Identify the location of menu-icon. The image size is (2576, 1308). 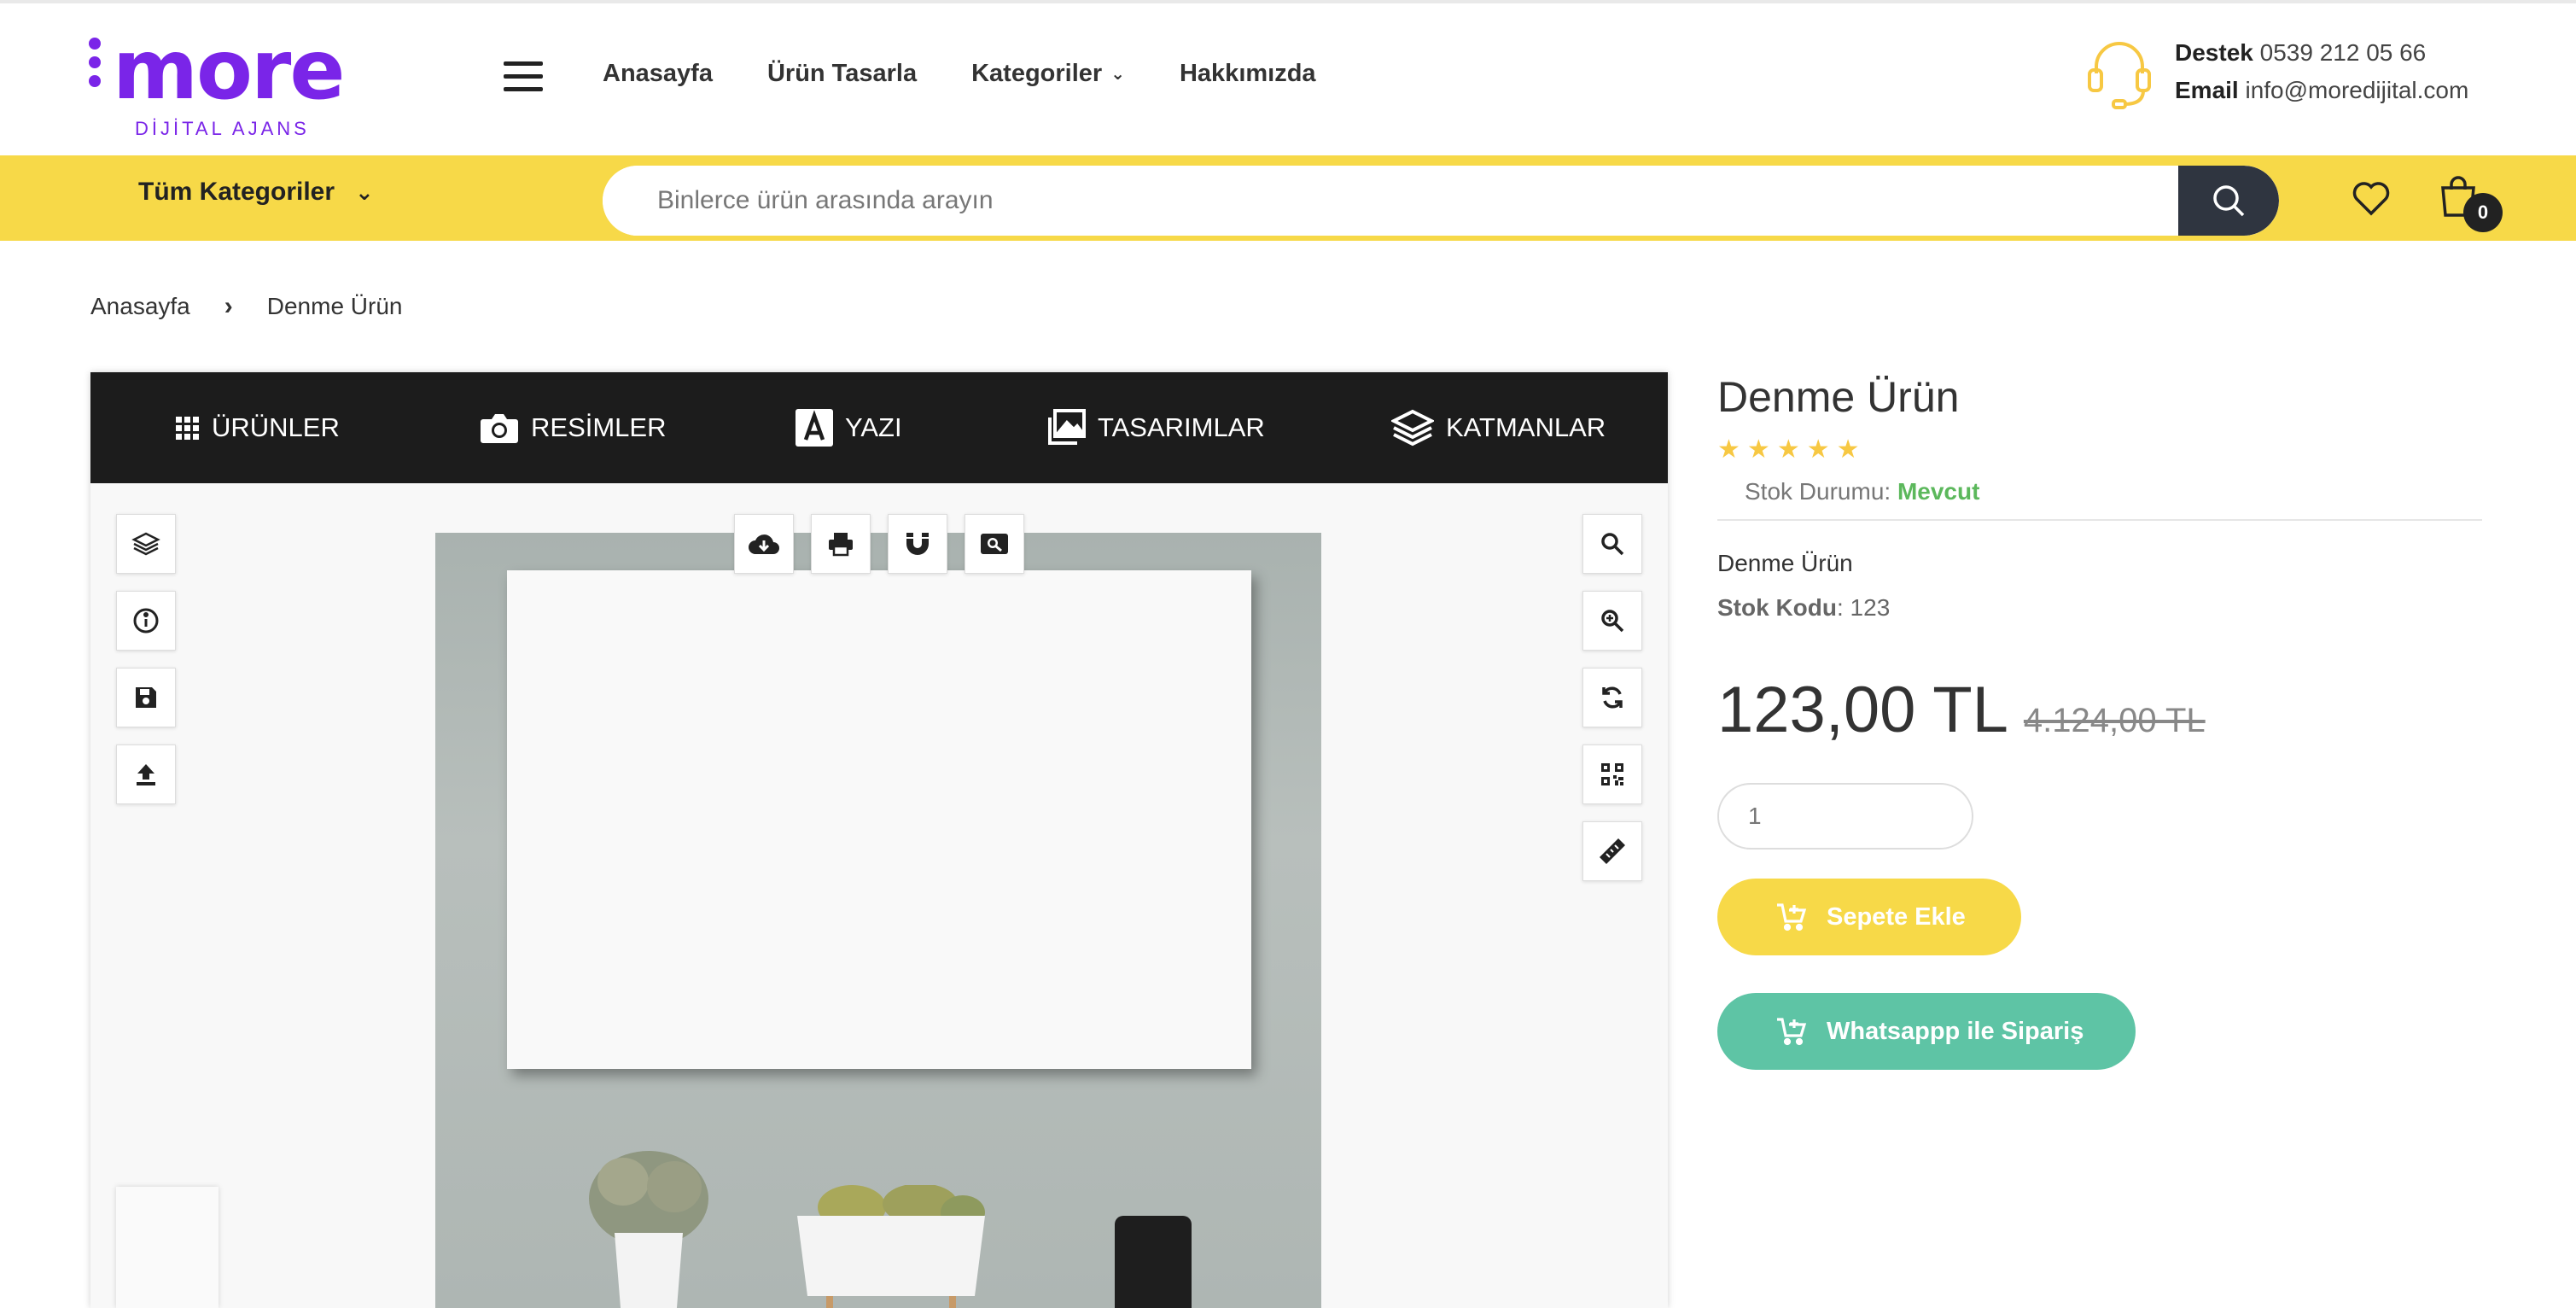
(523, 76).